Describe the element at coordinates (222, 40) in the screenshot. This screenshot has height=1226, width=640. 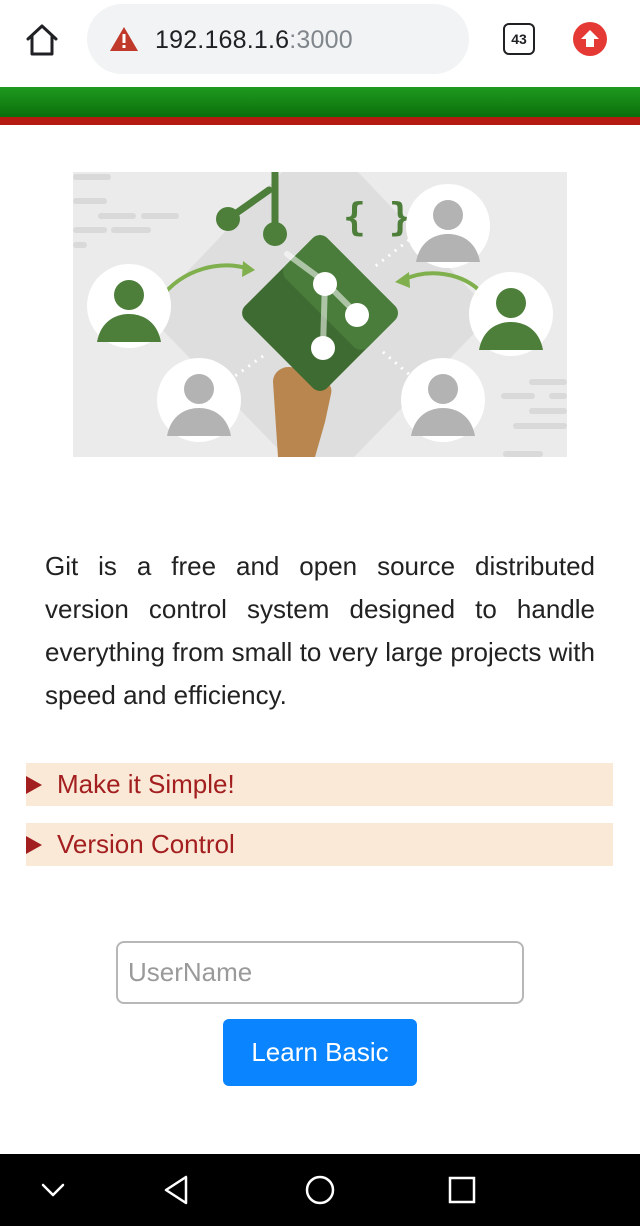
I see `url-host: 192.168.1.6` at that location.